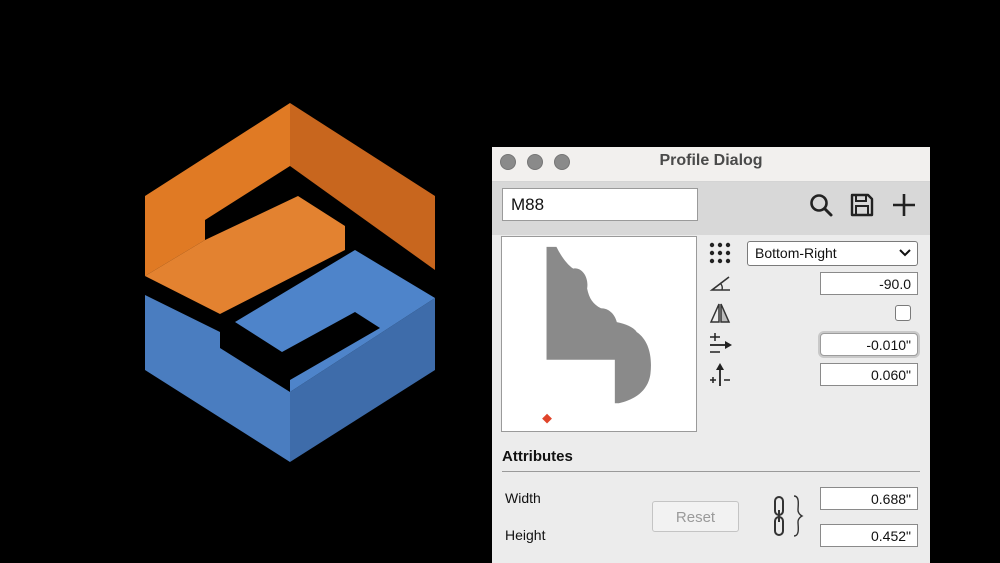 Image resolution: width=1000 pixels, height=563 pixels. What do you see at coordinates (523, 498) in the screenshot?
I see `width-label: Width` at bounding box center [523, 498].